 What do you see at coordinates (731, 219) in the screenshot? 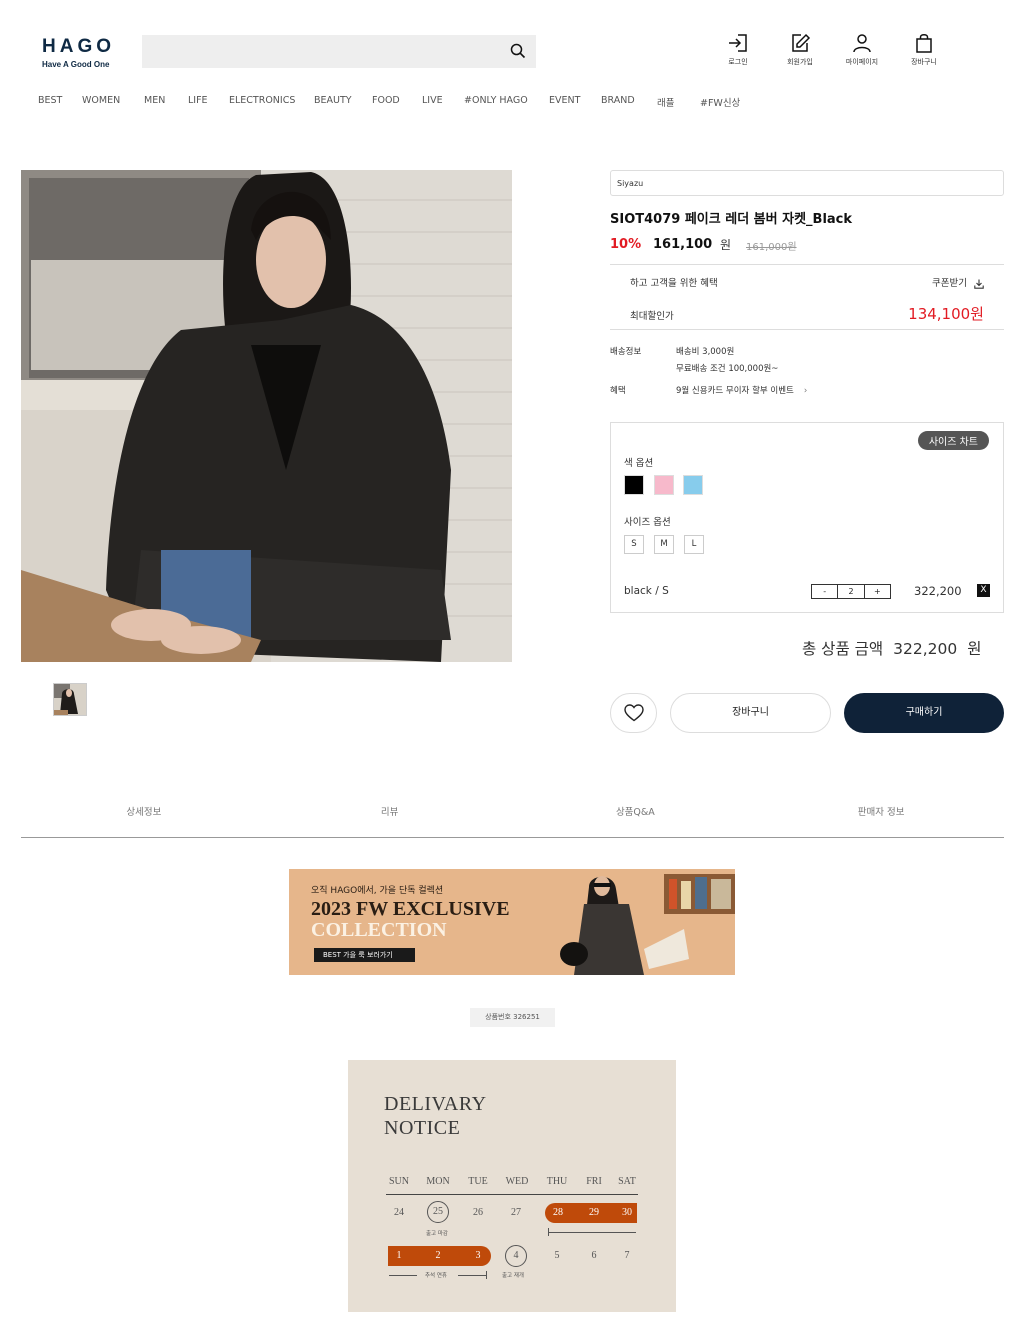
I see `product-title: SIOT4079 페이크 레더 봄버 자켓_Black` at bounding box center [731, 219].